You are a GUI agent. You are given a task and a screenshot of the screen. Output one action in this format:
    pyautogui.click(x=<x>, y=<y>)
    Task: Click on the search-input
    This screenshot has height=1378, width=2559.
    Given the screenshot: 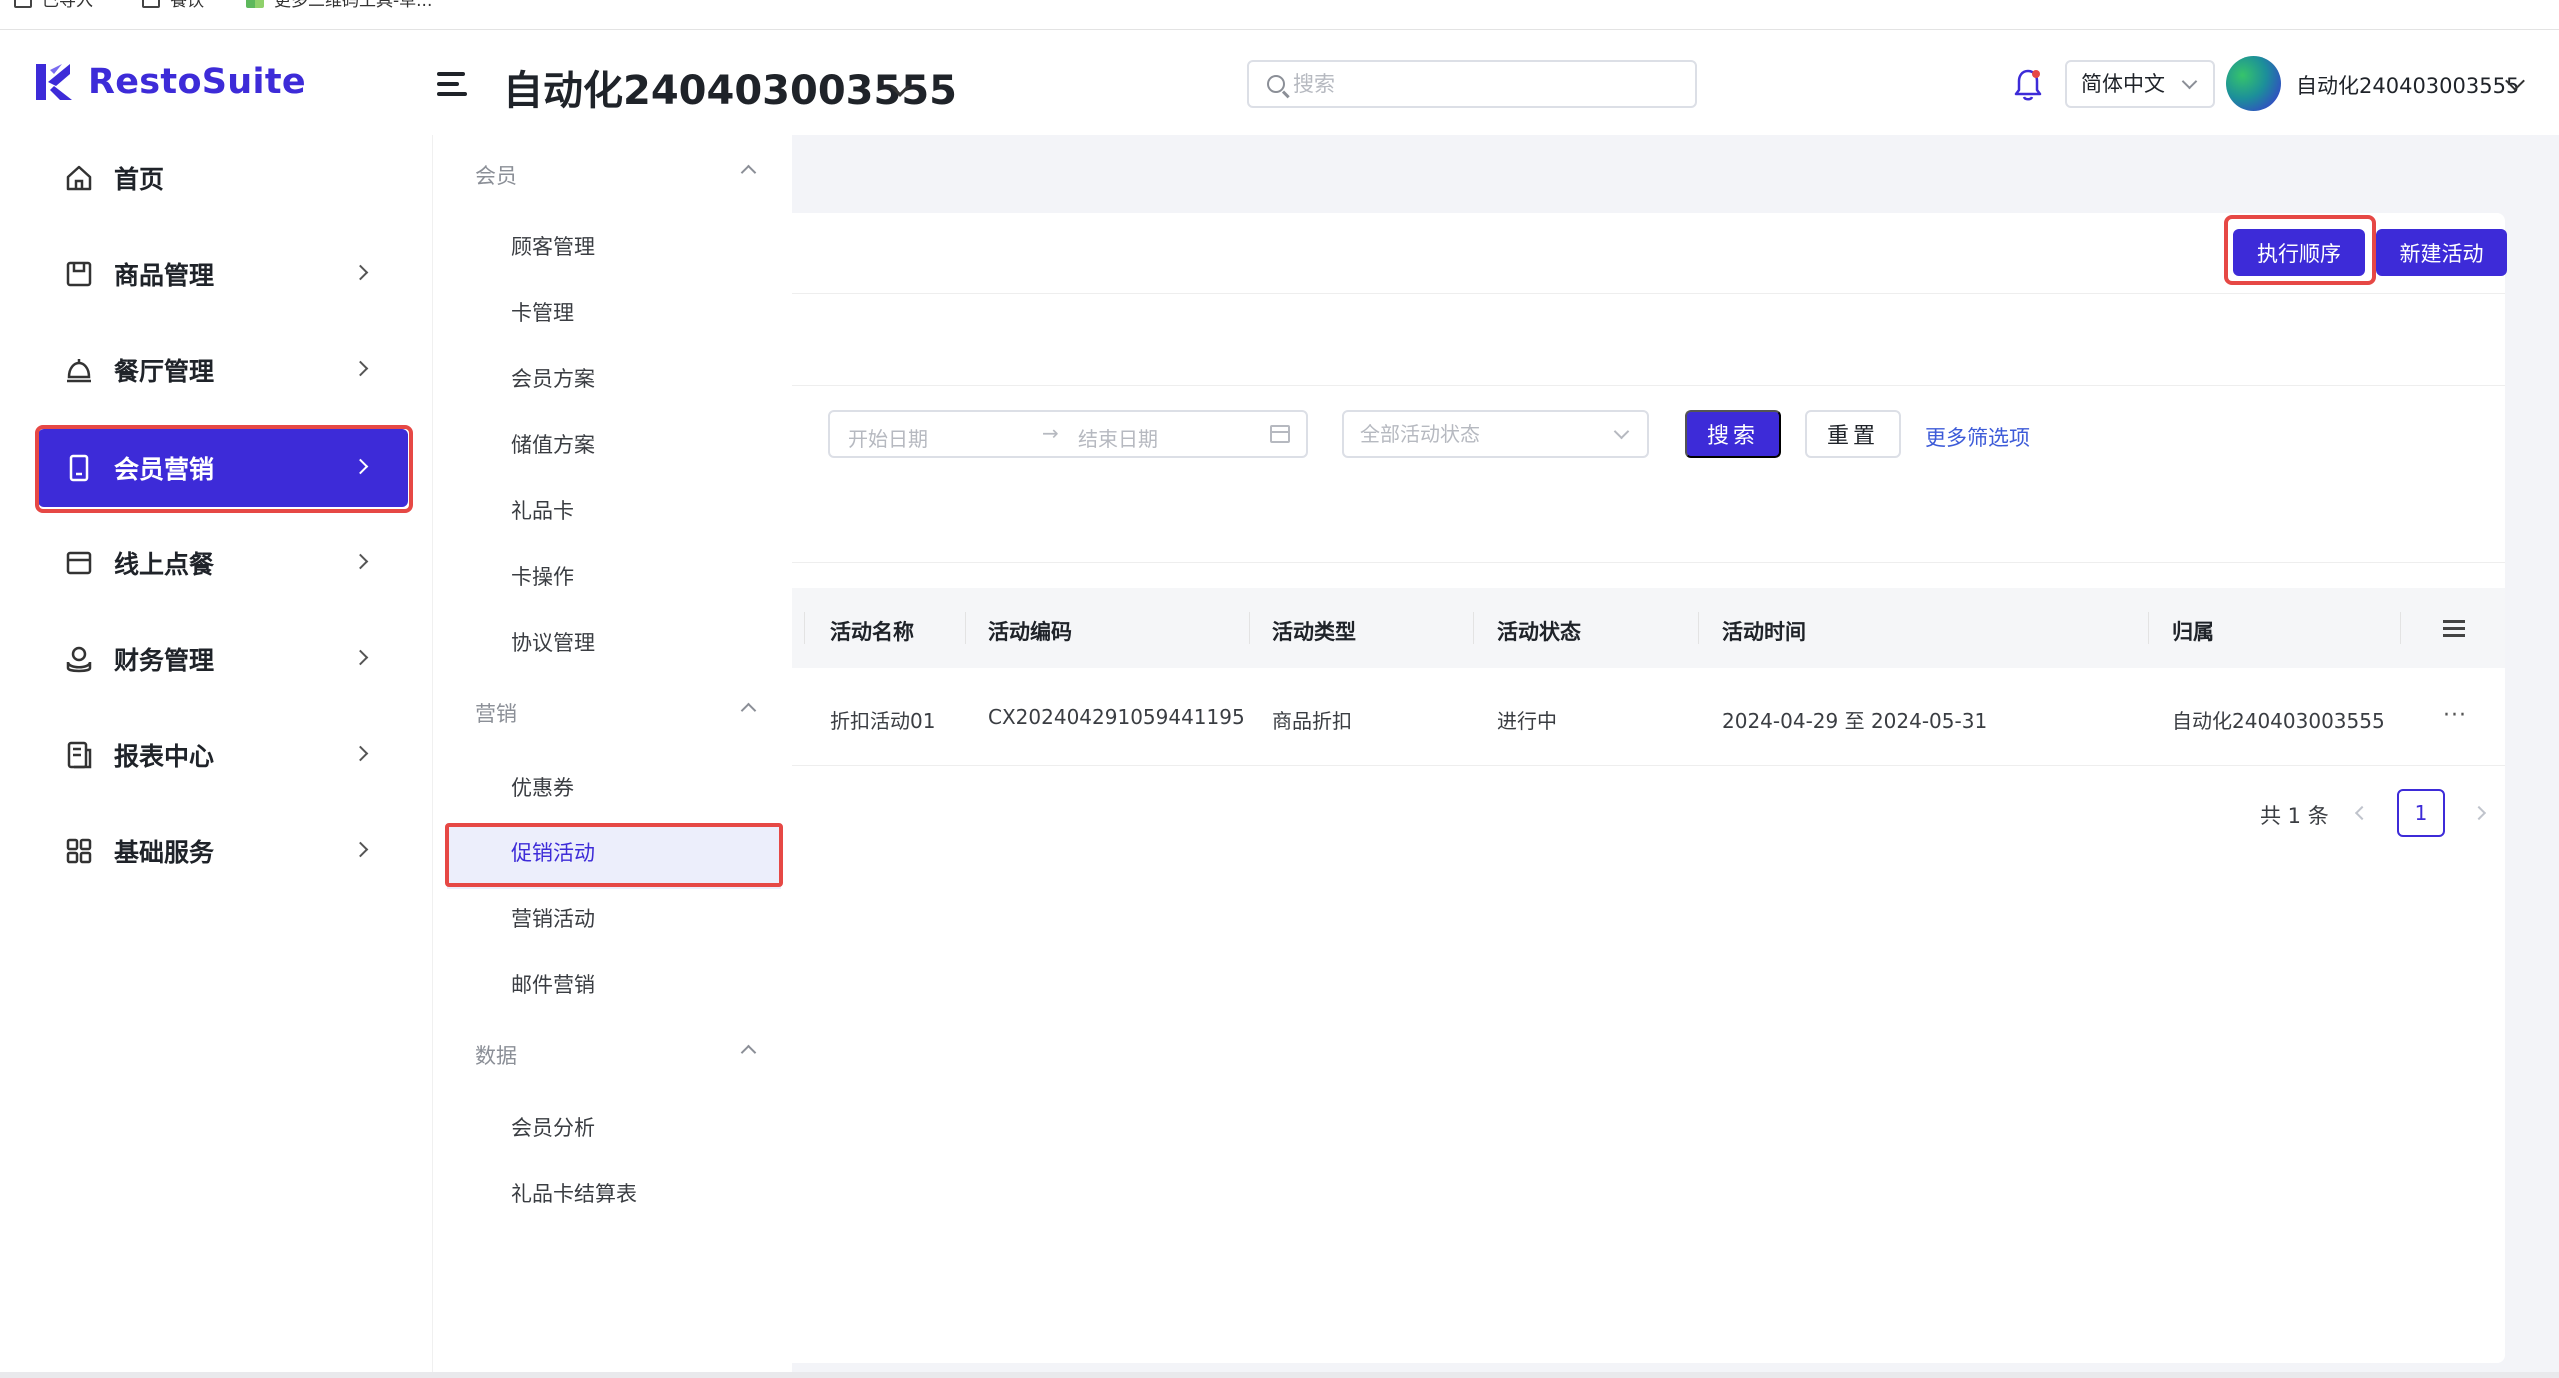 What is the action you would take?
    pyautogui.click(x=1494, y=84)
    